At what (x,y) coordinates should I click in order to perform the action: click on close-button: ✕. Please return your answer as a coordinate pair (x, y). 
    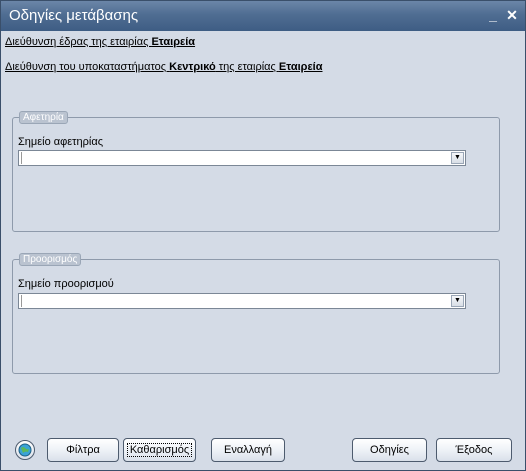
    Looking at the image, I should click on (512, 15).